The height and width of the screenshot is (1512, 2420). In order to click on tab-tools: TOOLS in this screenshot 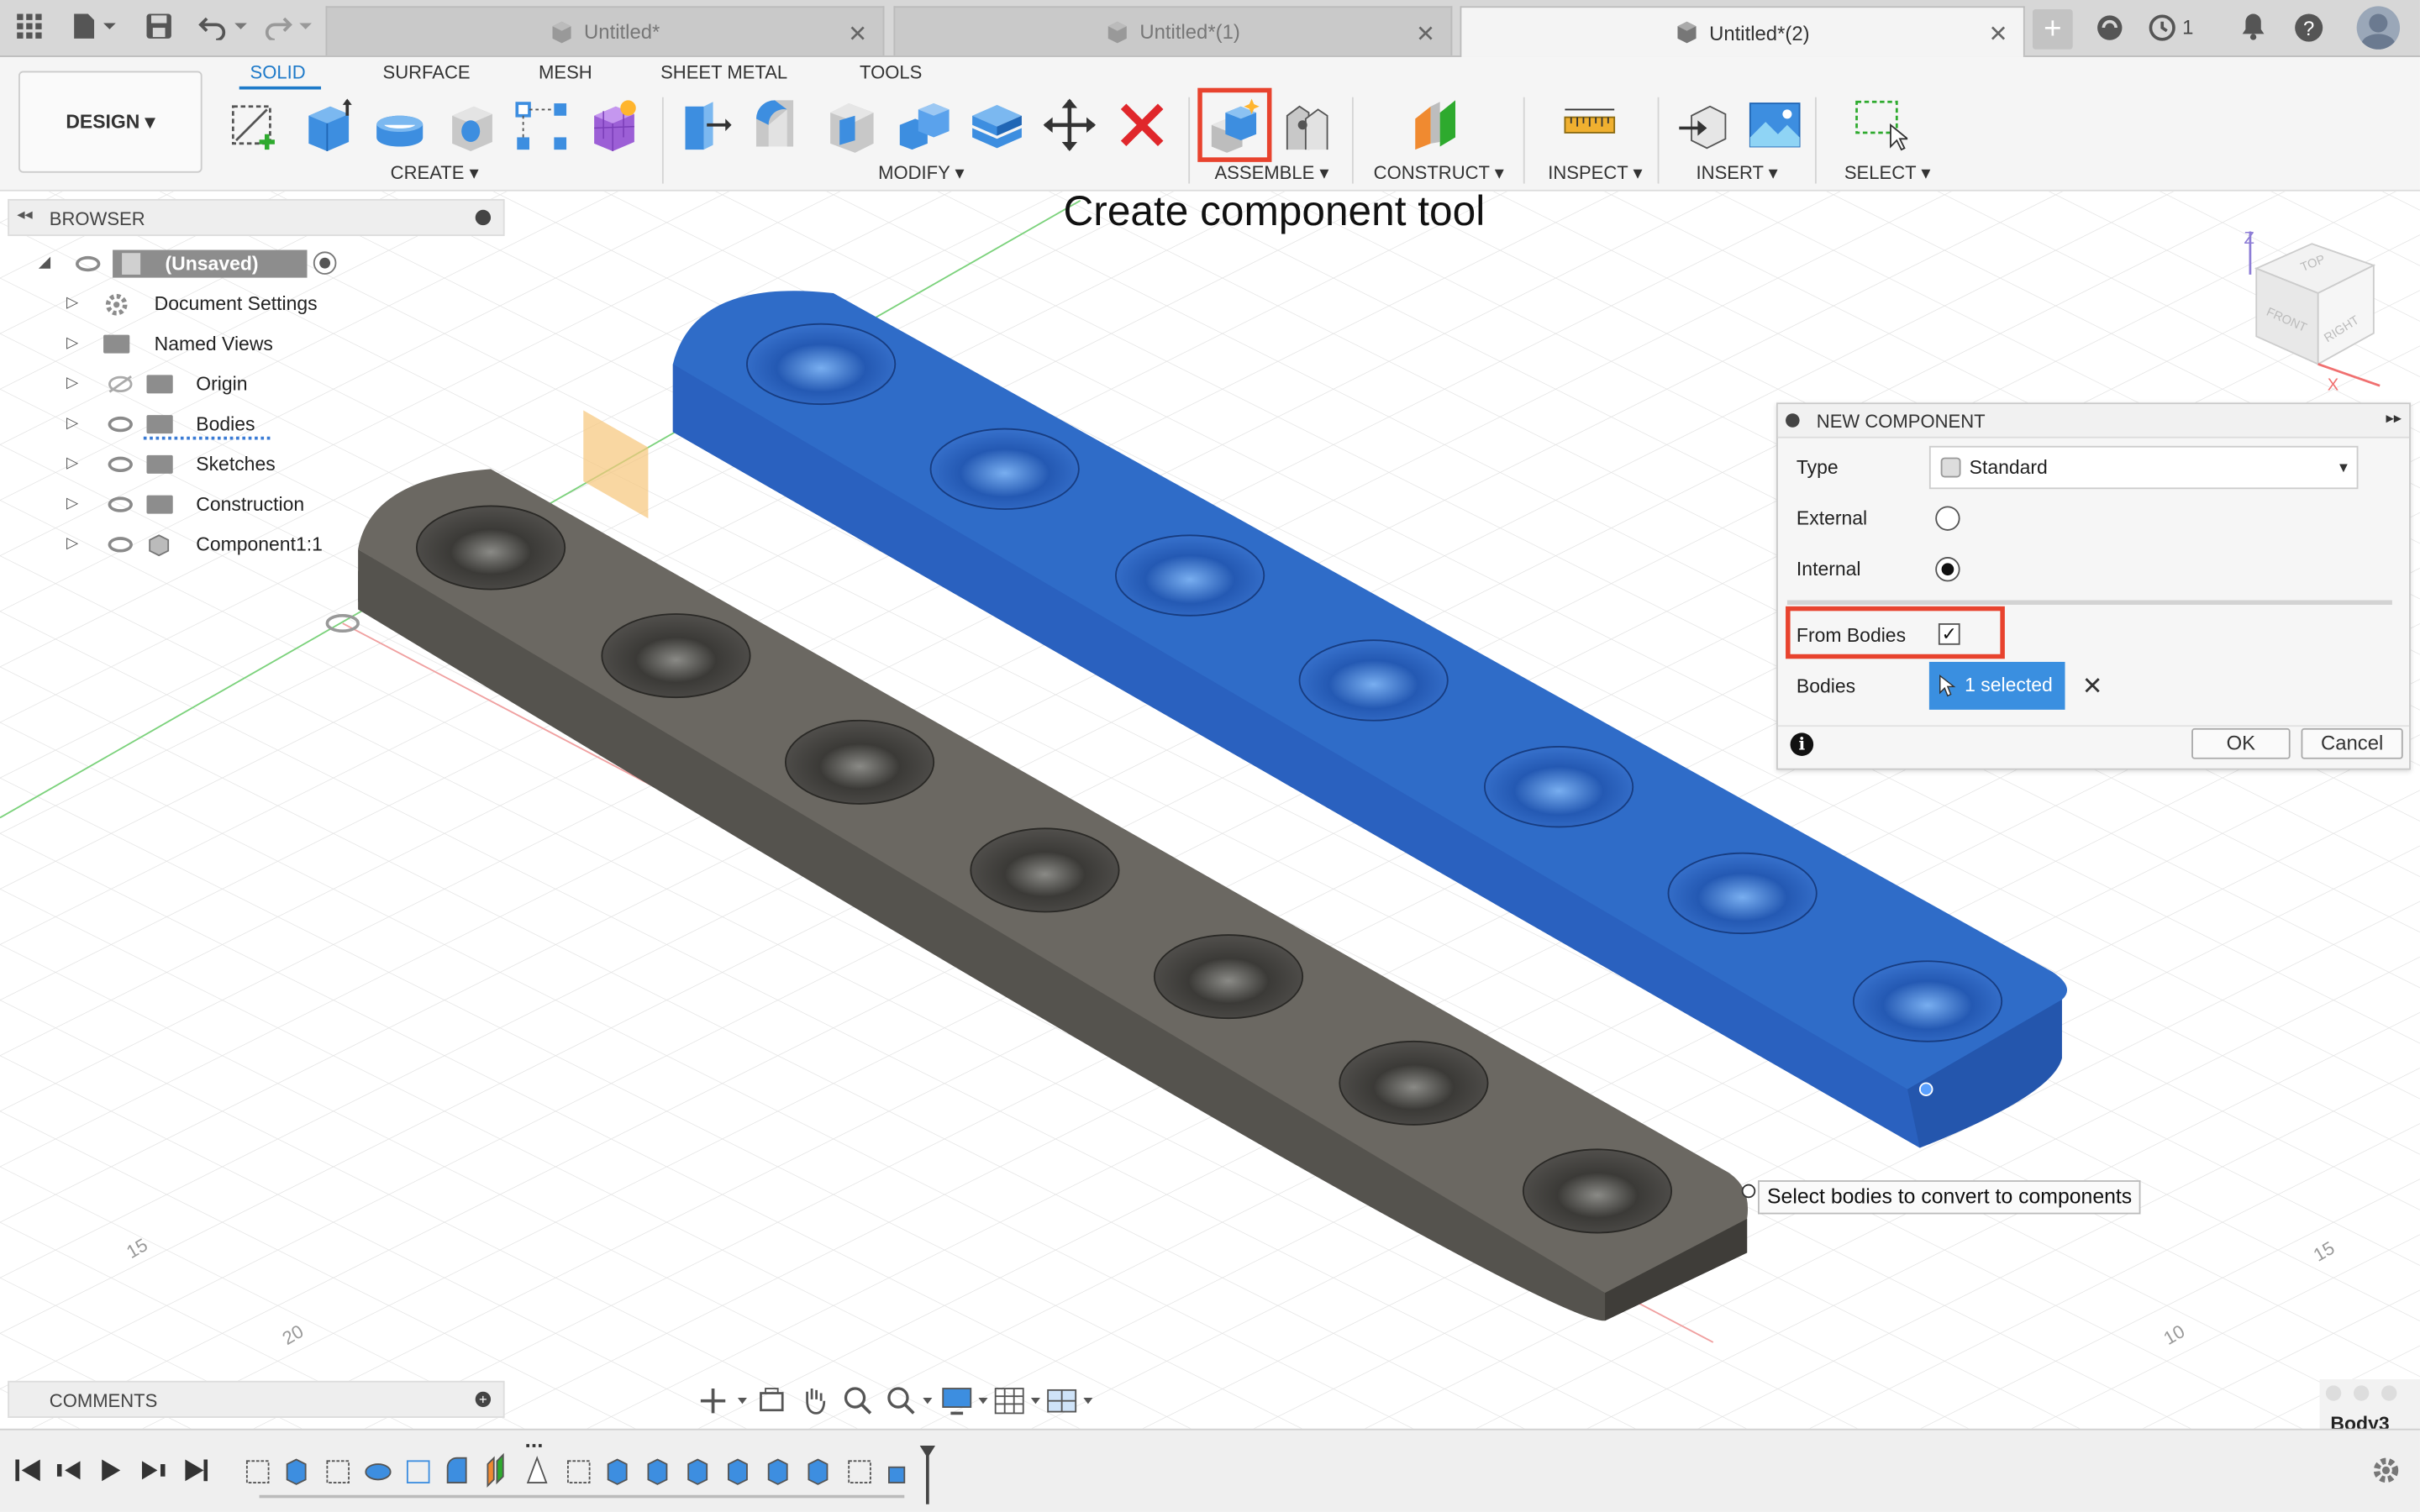, I will do `click(891, 72)`.